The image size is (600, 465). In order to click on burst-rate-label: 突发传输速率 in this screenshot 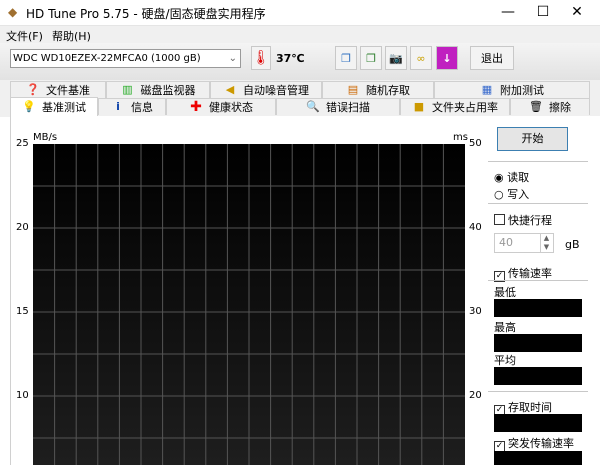, I will do `click(541, 443)`.